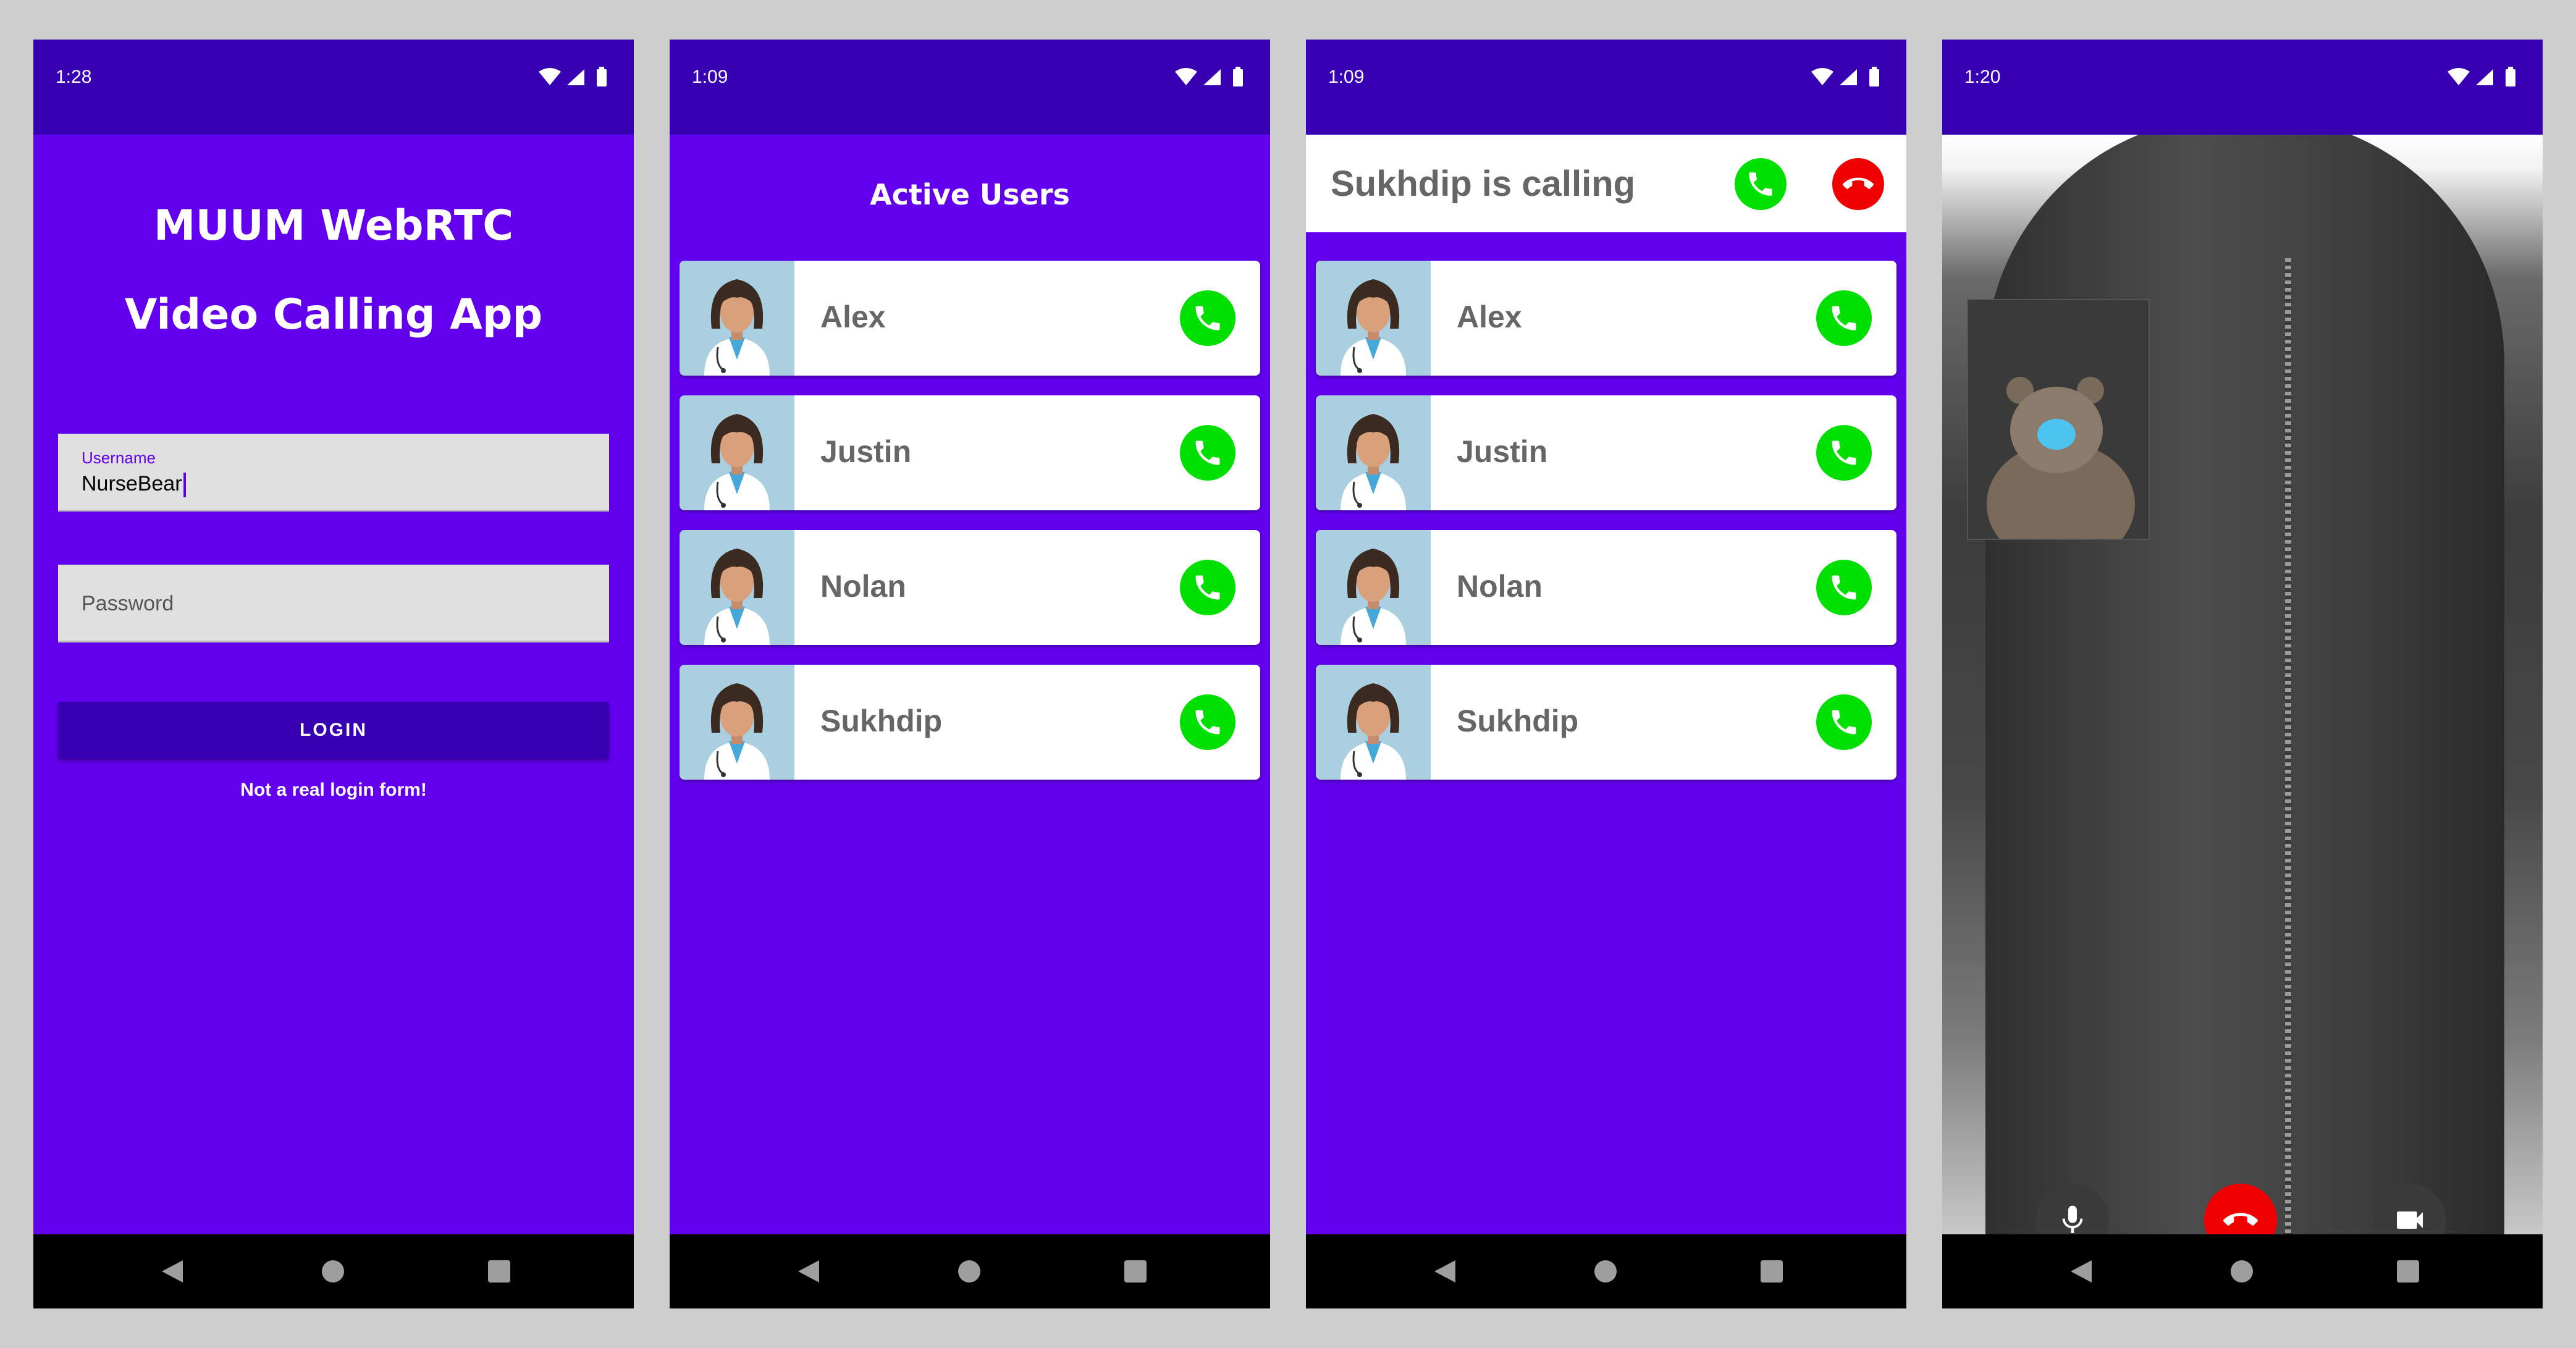 This screenshot has height=1348, width=2576. Describe the element at coordinates (1982, 77) in the screenshot. I see `status-time: 1:20` at that location.